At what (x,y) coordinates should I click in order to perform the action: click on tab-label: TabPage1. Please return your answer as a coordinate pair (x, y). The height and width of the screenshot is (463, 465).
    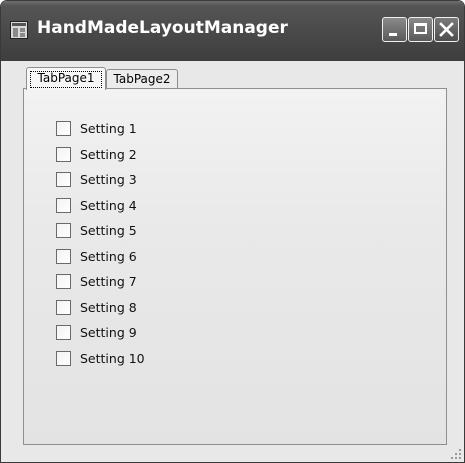
    Looking at the image, I should click on (66, 78).